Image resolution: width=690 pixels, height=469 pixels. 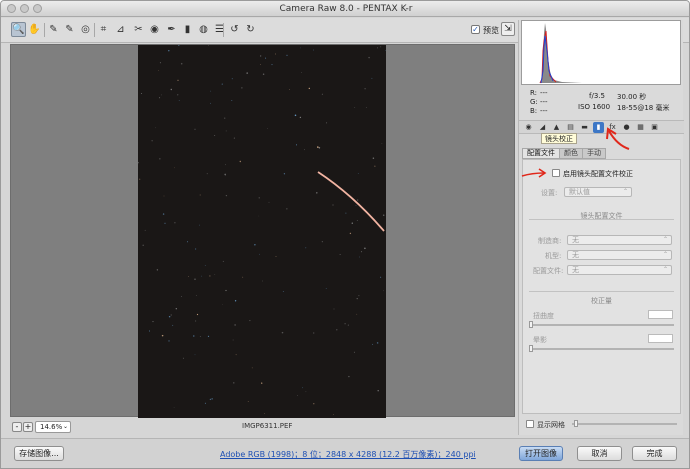 I want to click on snapshots-icon: ▣, so click(x=654, y=127).